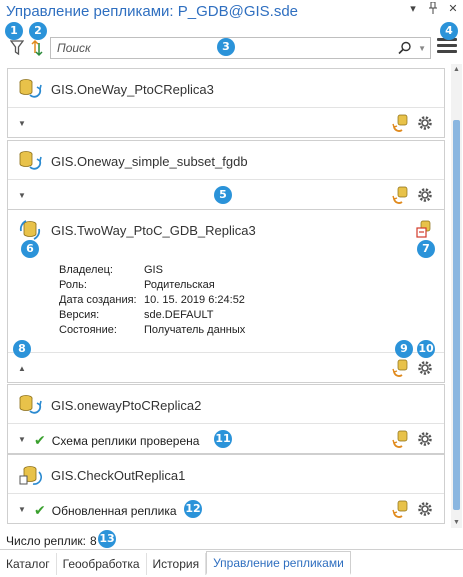 This screenshot has height=577, width=463. Describe the element at coordinates (22, 368) in the screenshot. I see `collapse-caret-icon: ▲` at that location.